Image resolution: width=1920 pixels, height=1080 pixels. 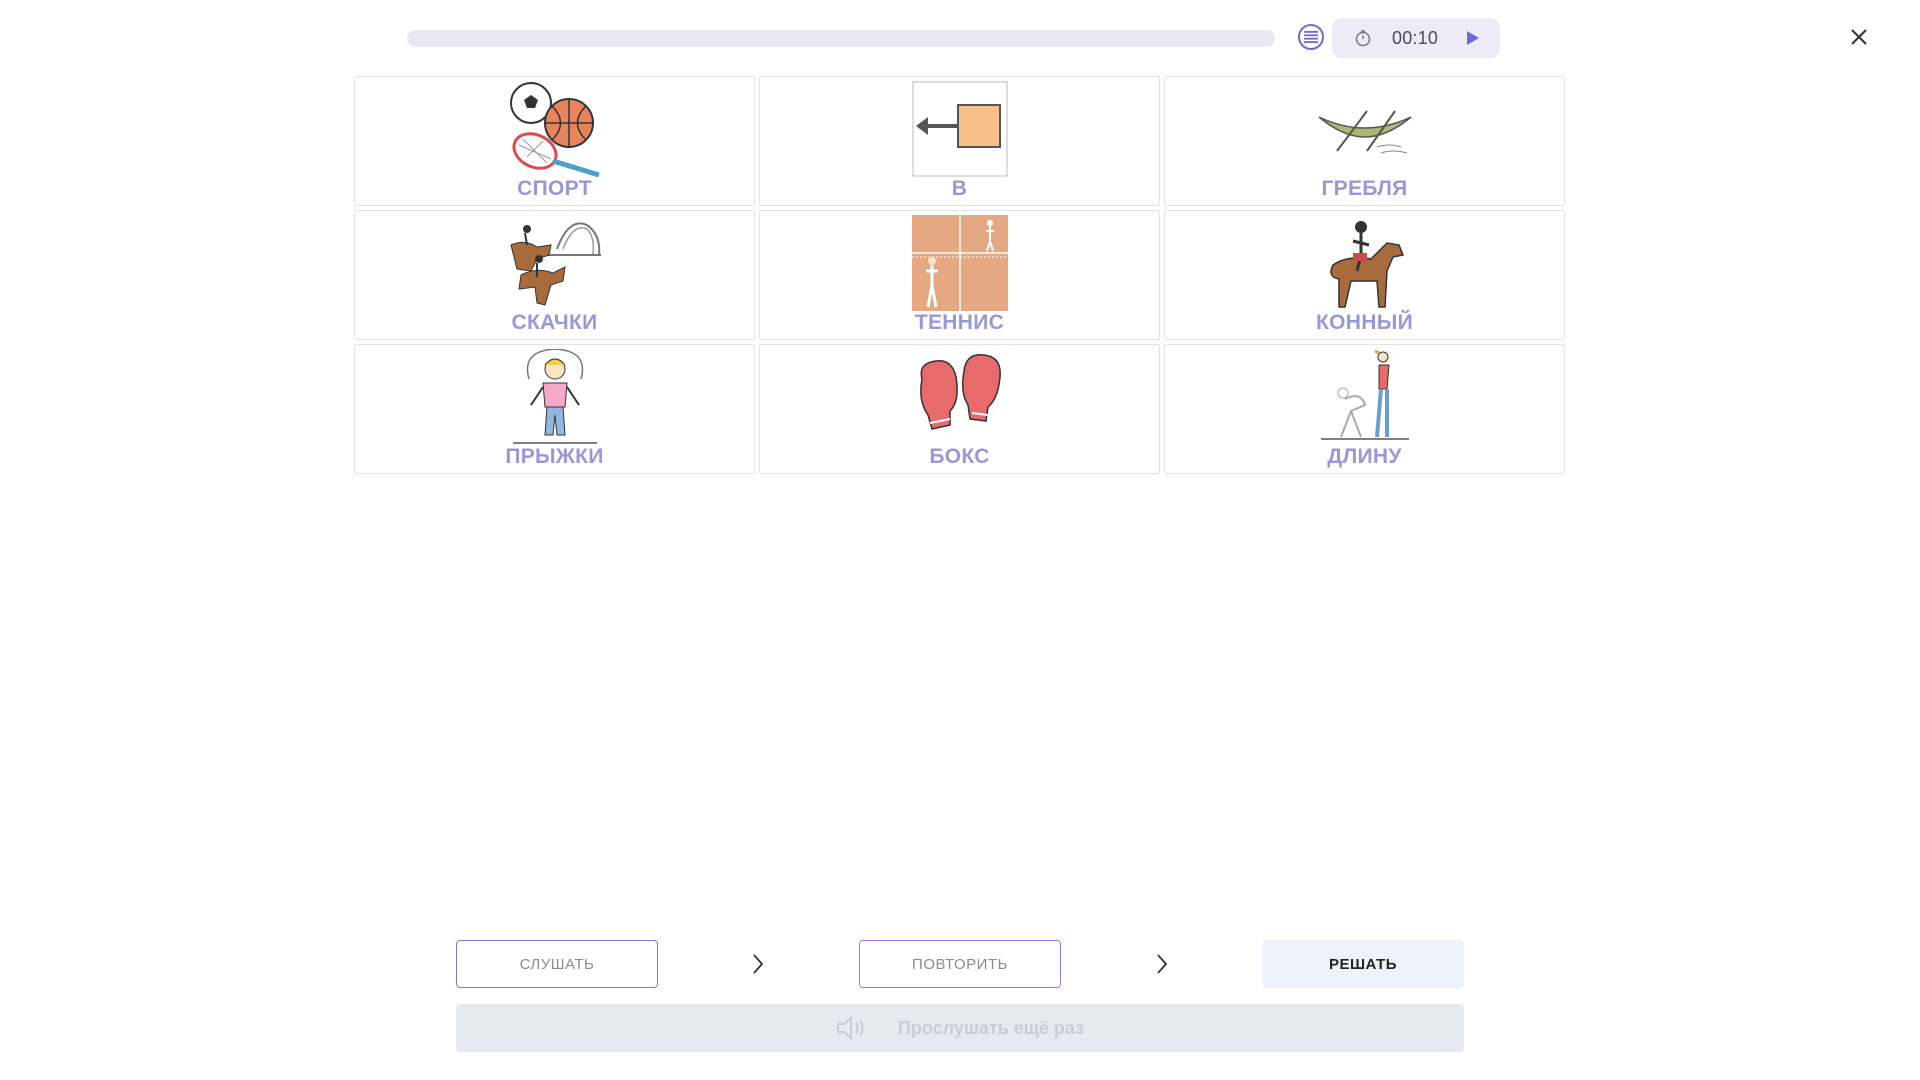 What do you see at coordinates (554, 396) in the screenshot?
I see `jump-rope-girl-icon` at bounding box center [554, 396].